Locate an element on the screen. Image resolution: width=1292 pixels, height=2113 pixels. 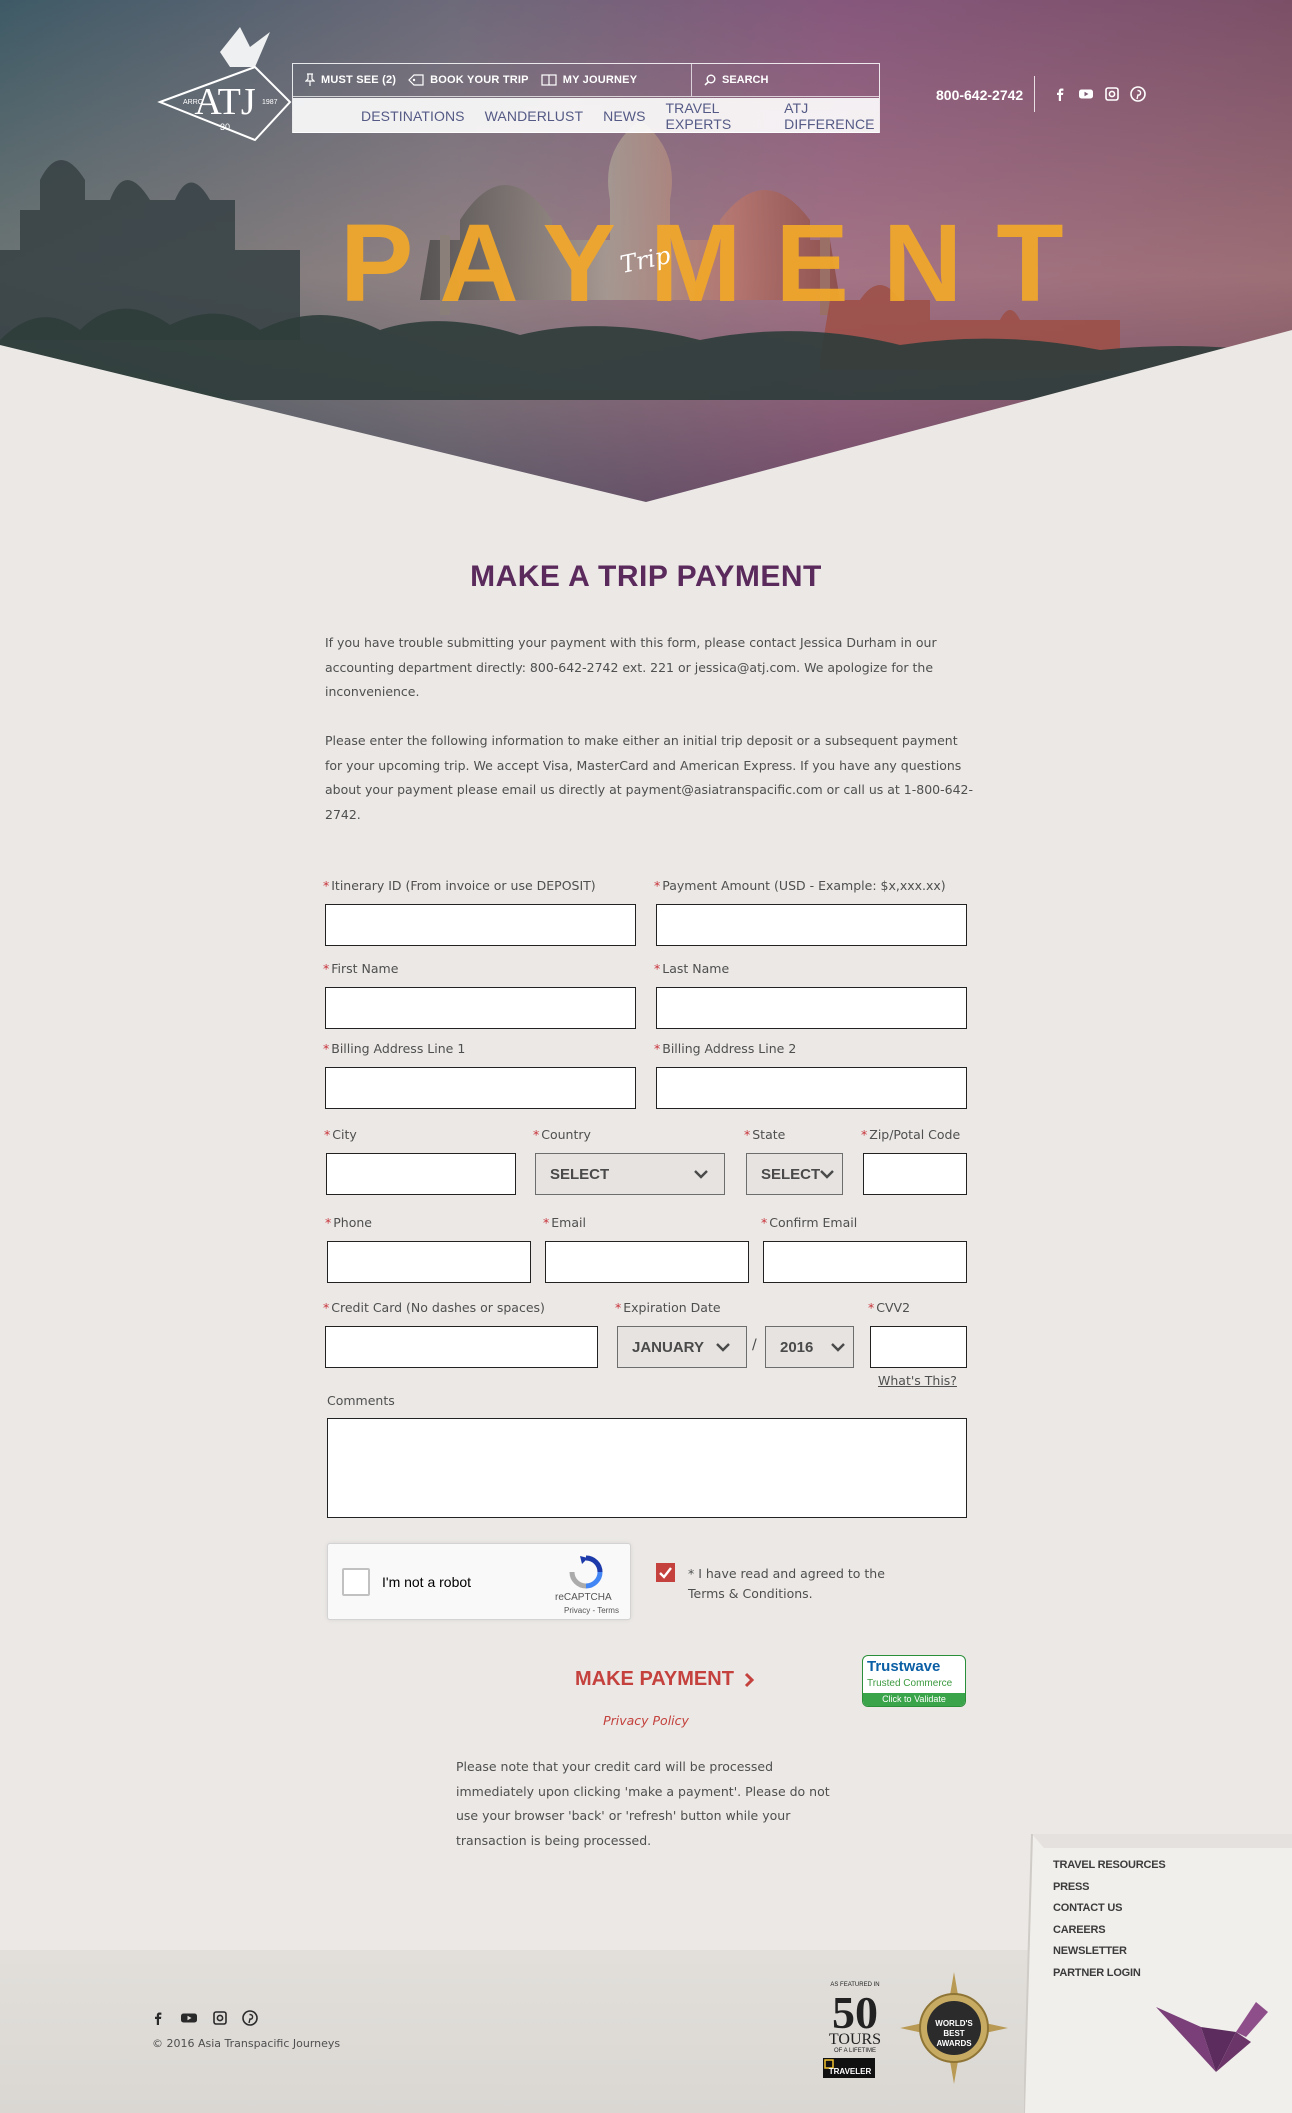
svg-text: OF A LIFETIME is located at coordinates (855, 2051).